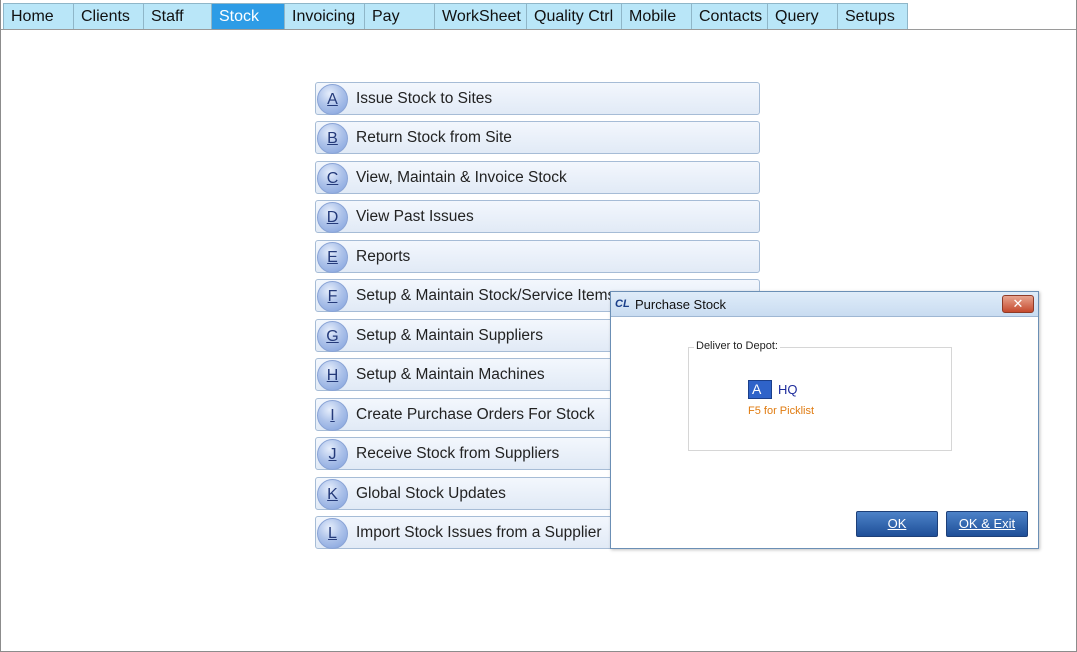 The image size is (1077, 652). Describe the element at coordinates (475, 414) in the screenshot. I see `menu-label: Create Purchase Orders For Stock` at that location.